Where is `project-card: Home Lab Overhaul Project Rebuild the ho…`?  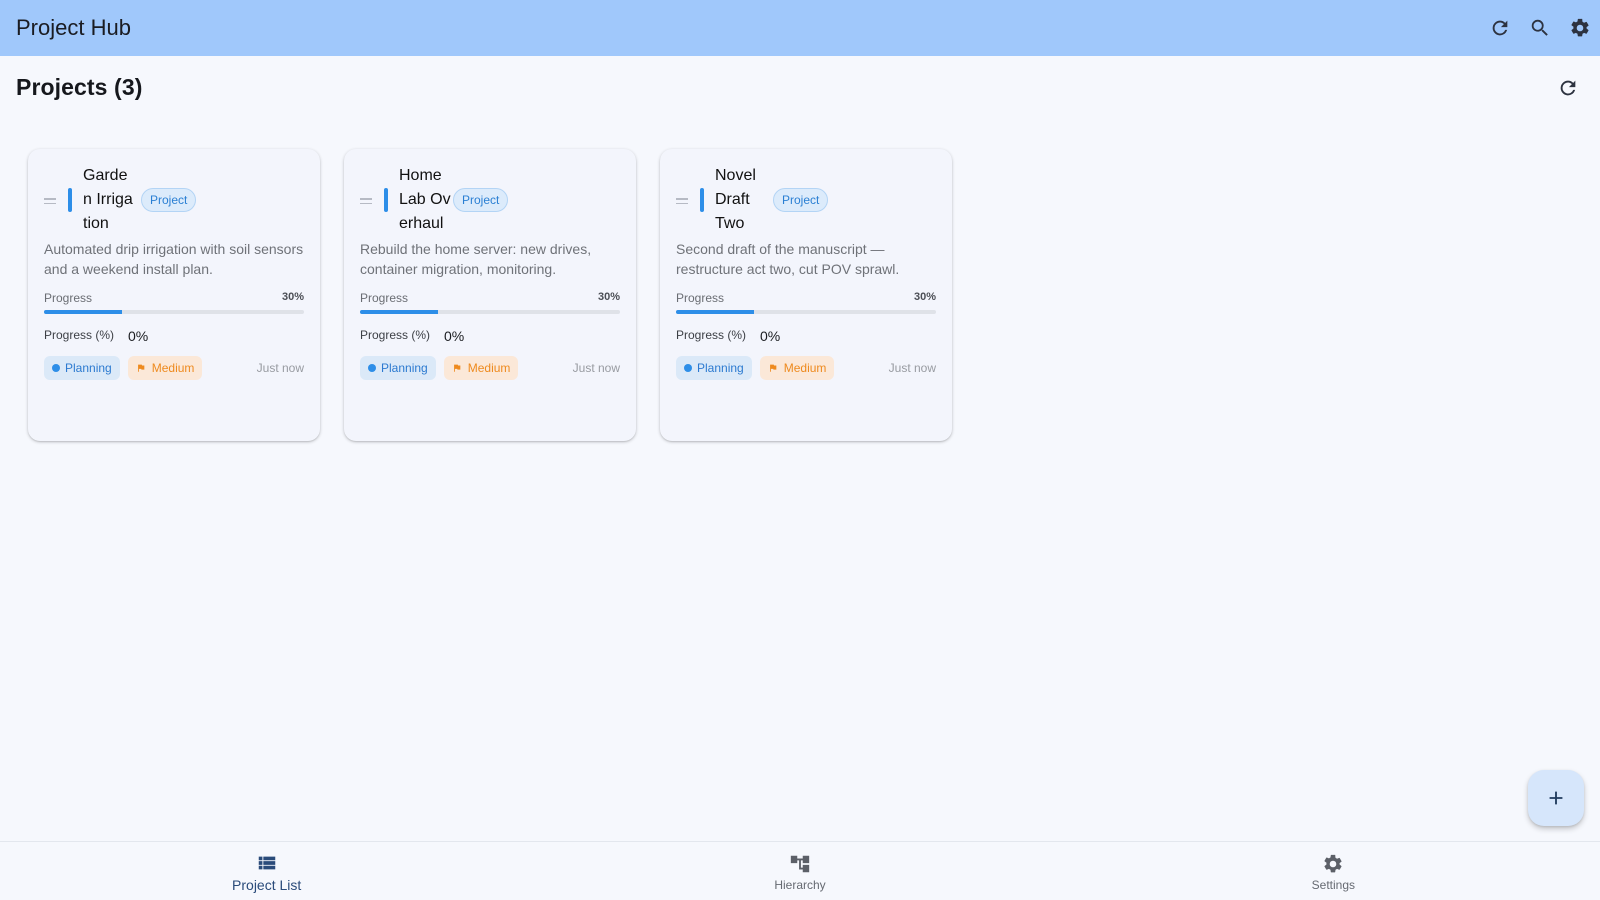 project-card: Home Lab Overhaul Project Rebuild the ho… is located at coordinates (490, 295).